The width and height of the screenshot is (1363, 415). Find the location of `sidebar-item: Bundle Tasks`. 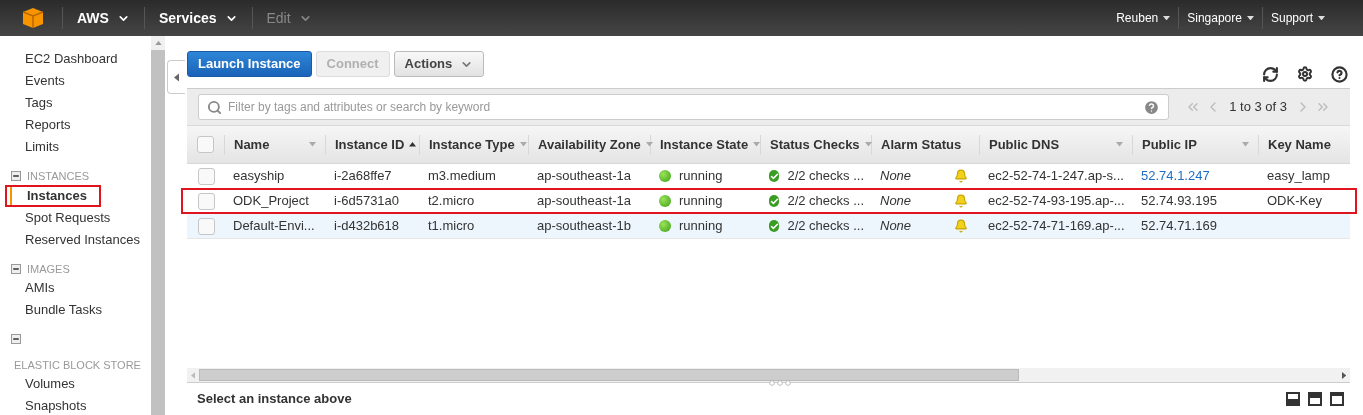

sidebar-item: Bundle Tasks is located at coordinates (51, 310).